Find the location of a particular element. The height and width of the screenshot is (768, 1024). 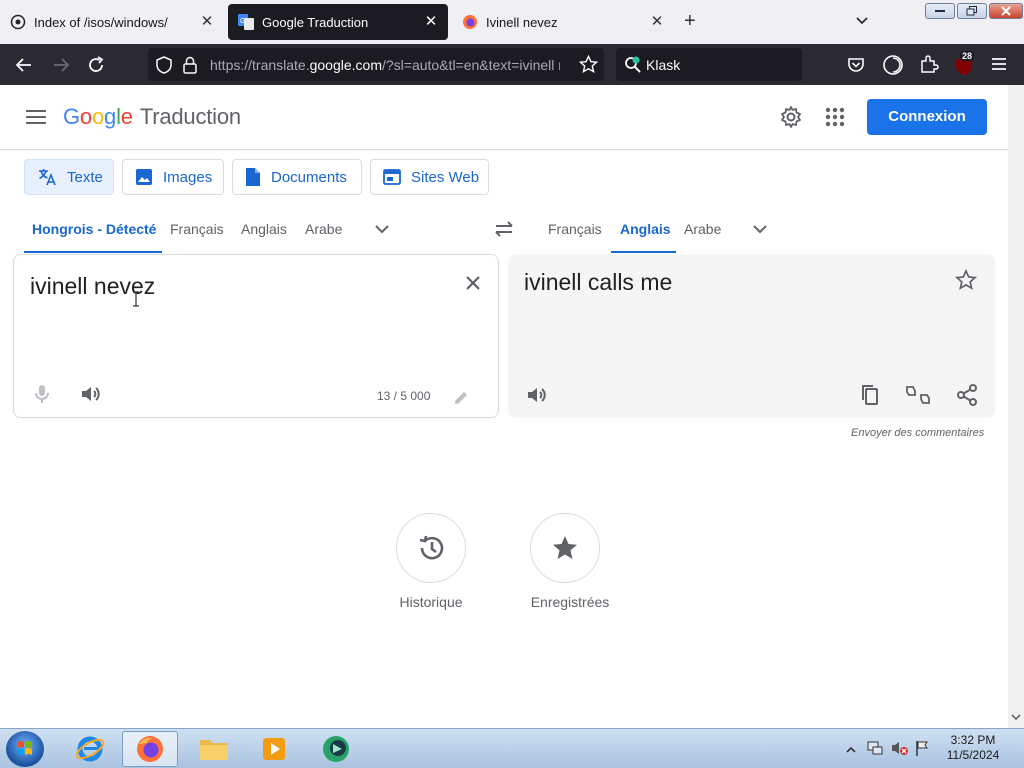

source-lang-detected: Hongrois - Détecté is located at coordinates (94, 229).